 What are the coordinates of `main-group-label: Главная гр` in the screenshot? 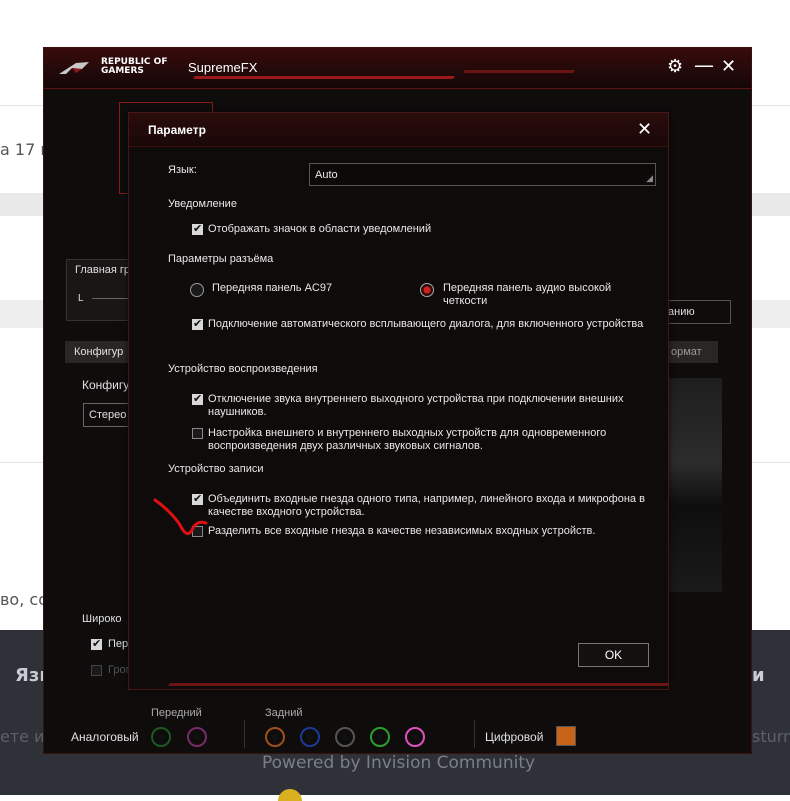 It's located at (103, 270).